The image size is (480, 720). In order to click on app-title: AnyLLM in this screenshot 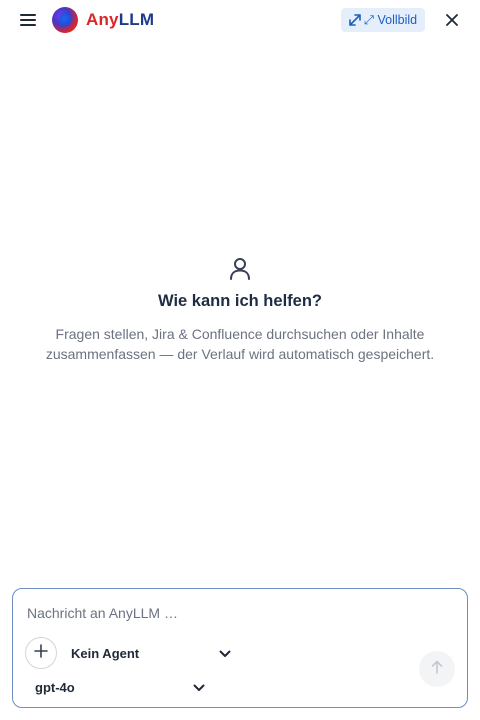, I will do `click(120, 20)`.